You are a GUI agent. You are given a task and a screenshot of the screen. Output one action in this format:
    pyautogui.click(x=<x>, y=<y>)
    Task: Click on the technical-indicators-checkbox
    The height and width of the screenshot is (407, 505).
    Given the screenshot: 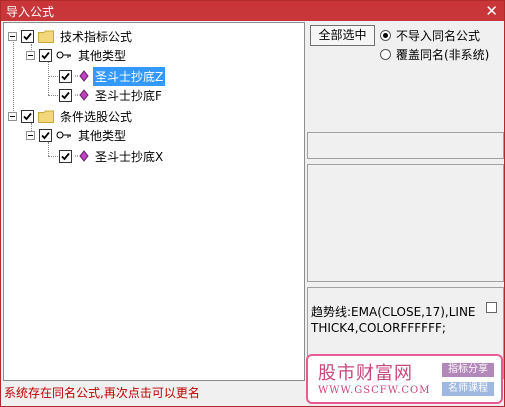 What is the action you would take?
    pyautogui.click(x=27, y=36)
    